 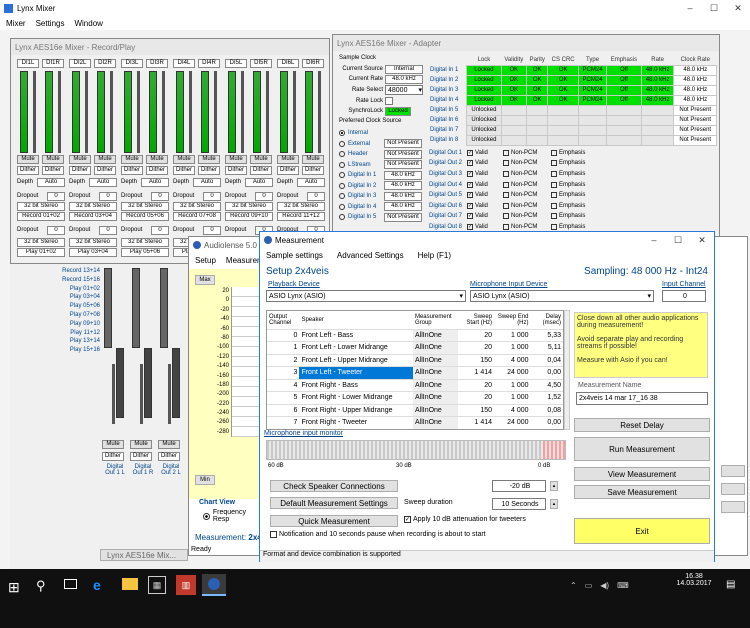 What do you see at coordinates (519, 486) in the screenshot?
I see `level-field: -20 dB` at bounding box center [519, 486].